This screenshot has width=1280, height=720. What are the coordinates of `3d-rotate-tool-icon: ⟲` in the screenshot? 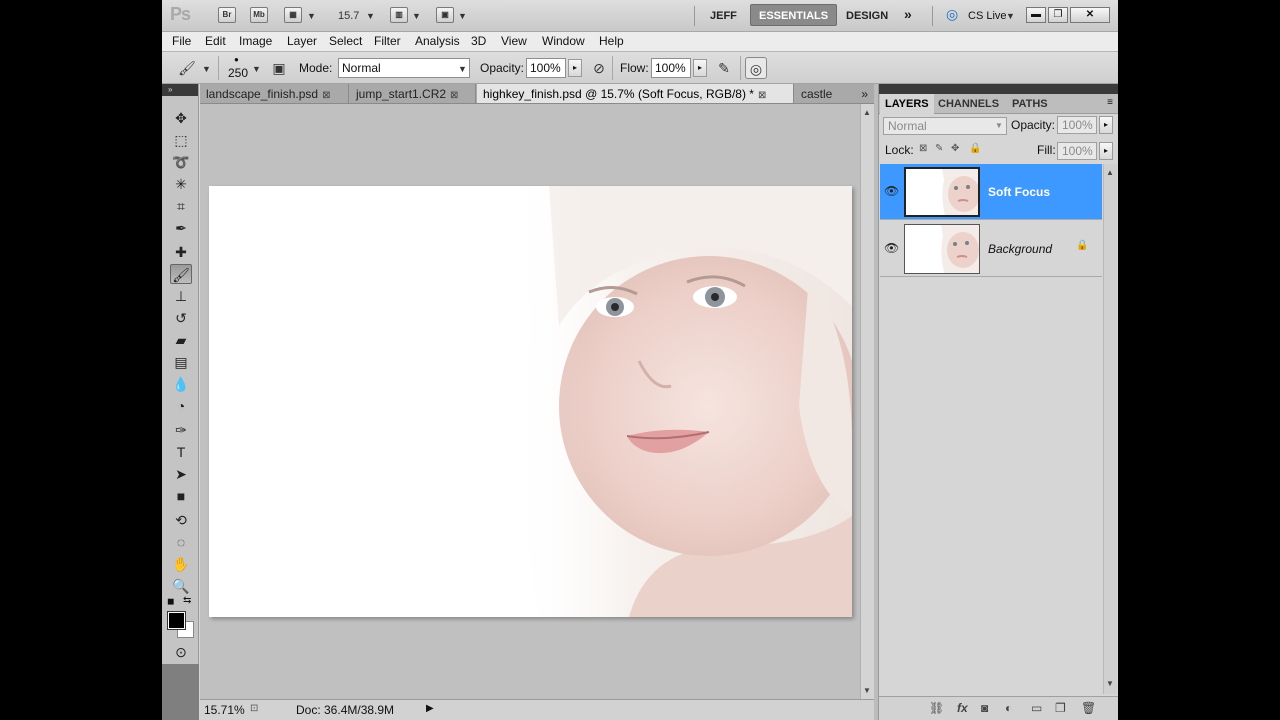 It's located at (181, 520).